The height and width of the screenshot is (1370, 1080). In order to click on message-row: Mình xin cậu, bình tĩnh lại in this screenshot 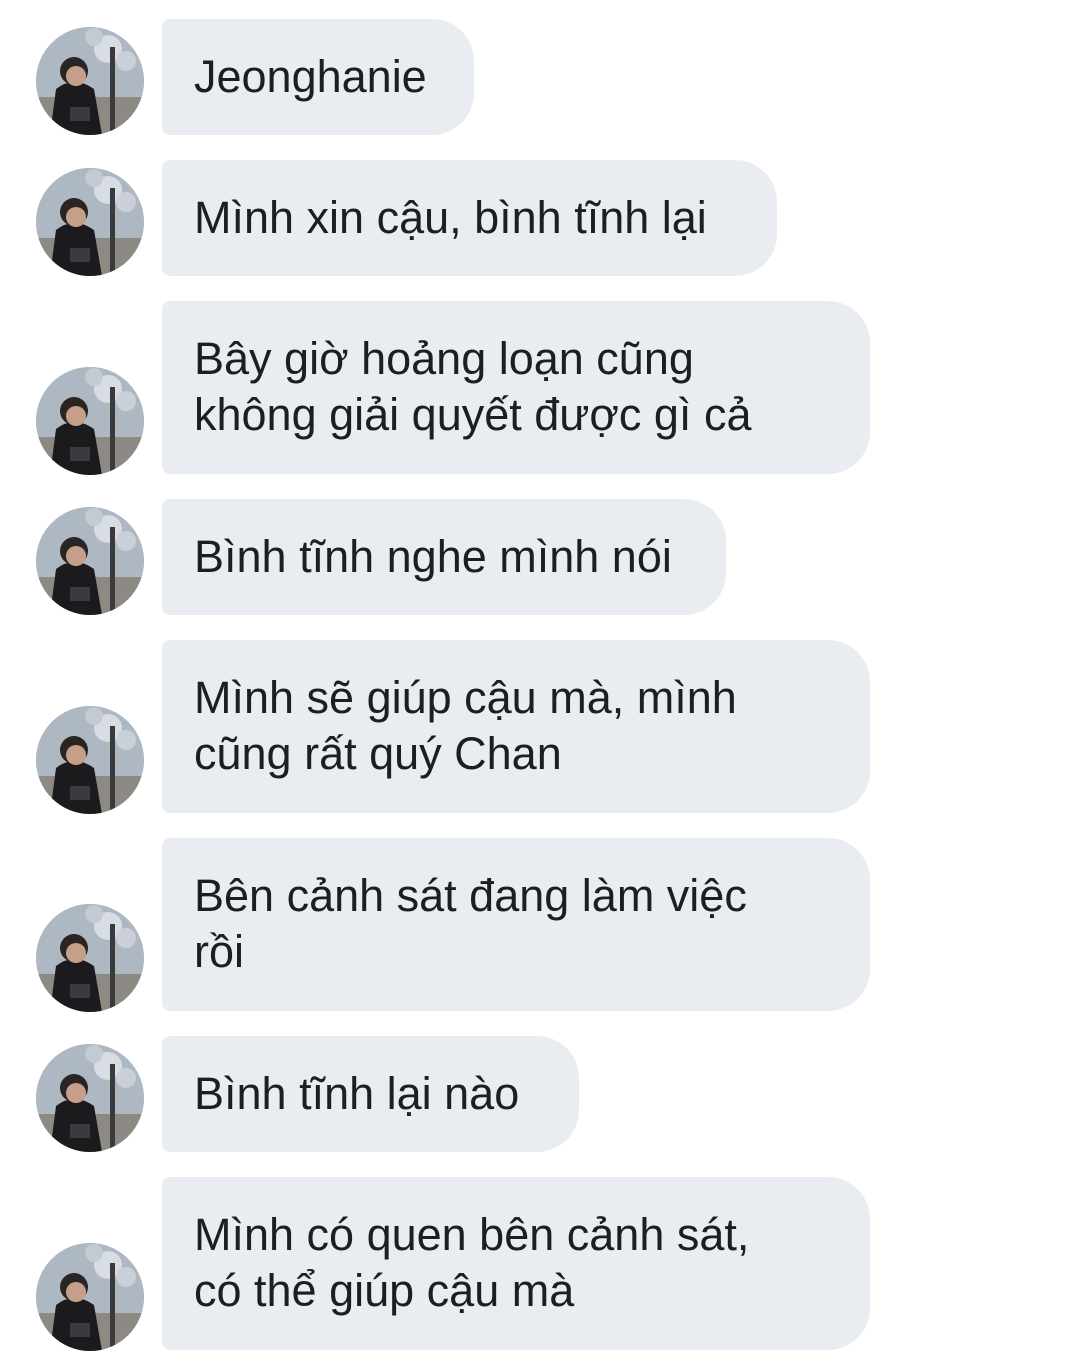, I will do `click(540, 218)`.